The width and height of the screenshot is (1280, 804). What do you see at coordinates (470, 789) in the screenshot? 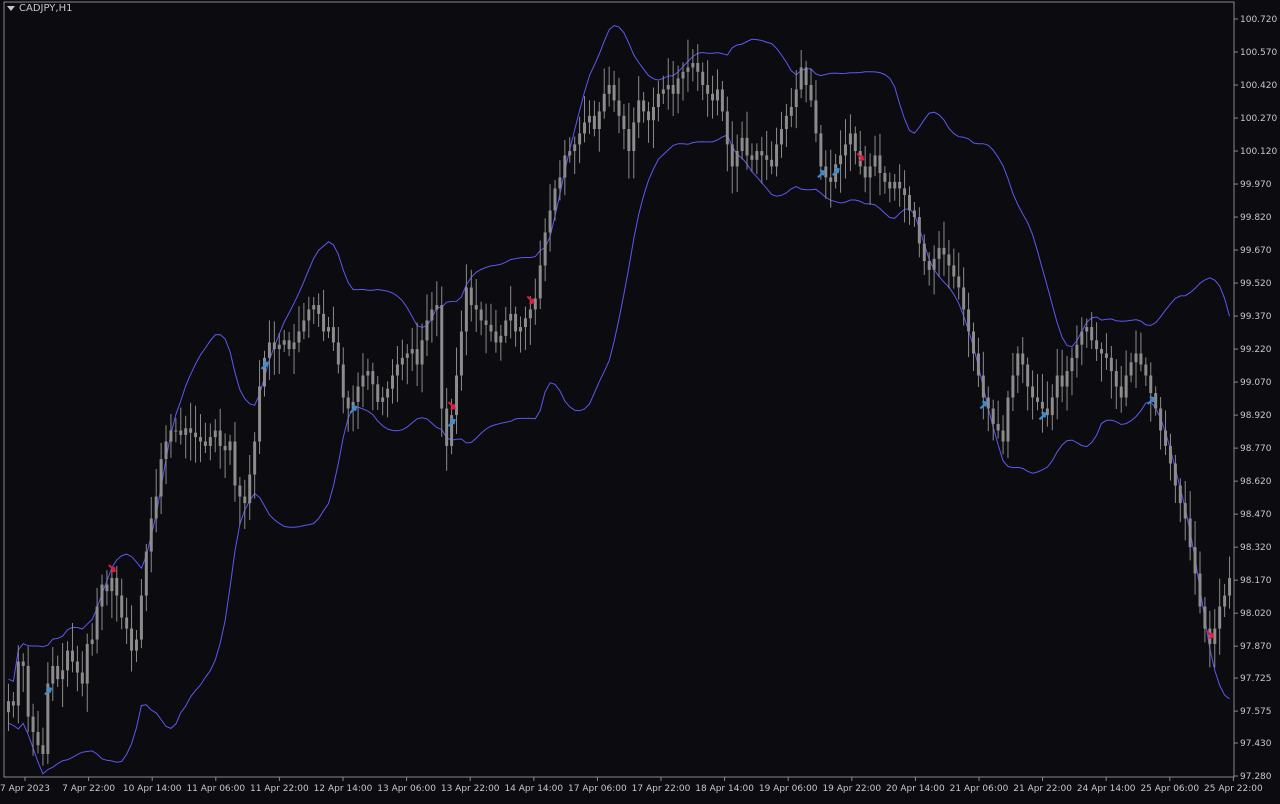
I see `x-tick-label: 13 Apr 22:00` at bounding box center [470, 789].